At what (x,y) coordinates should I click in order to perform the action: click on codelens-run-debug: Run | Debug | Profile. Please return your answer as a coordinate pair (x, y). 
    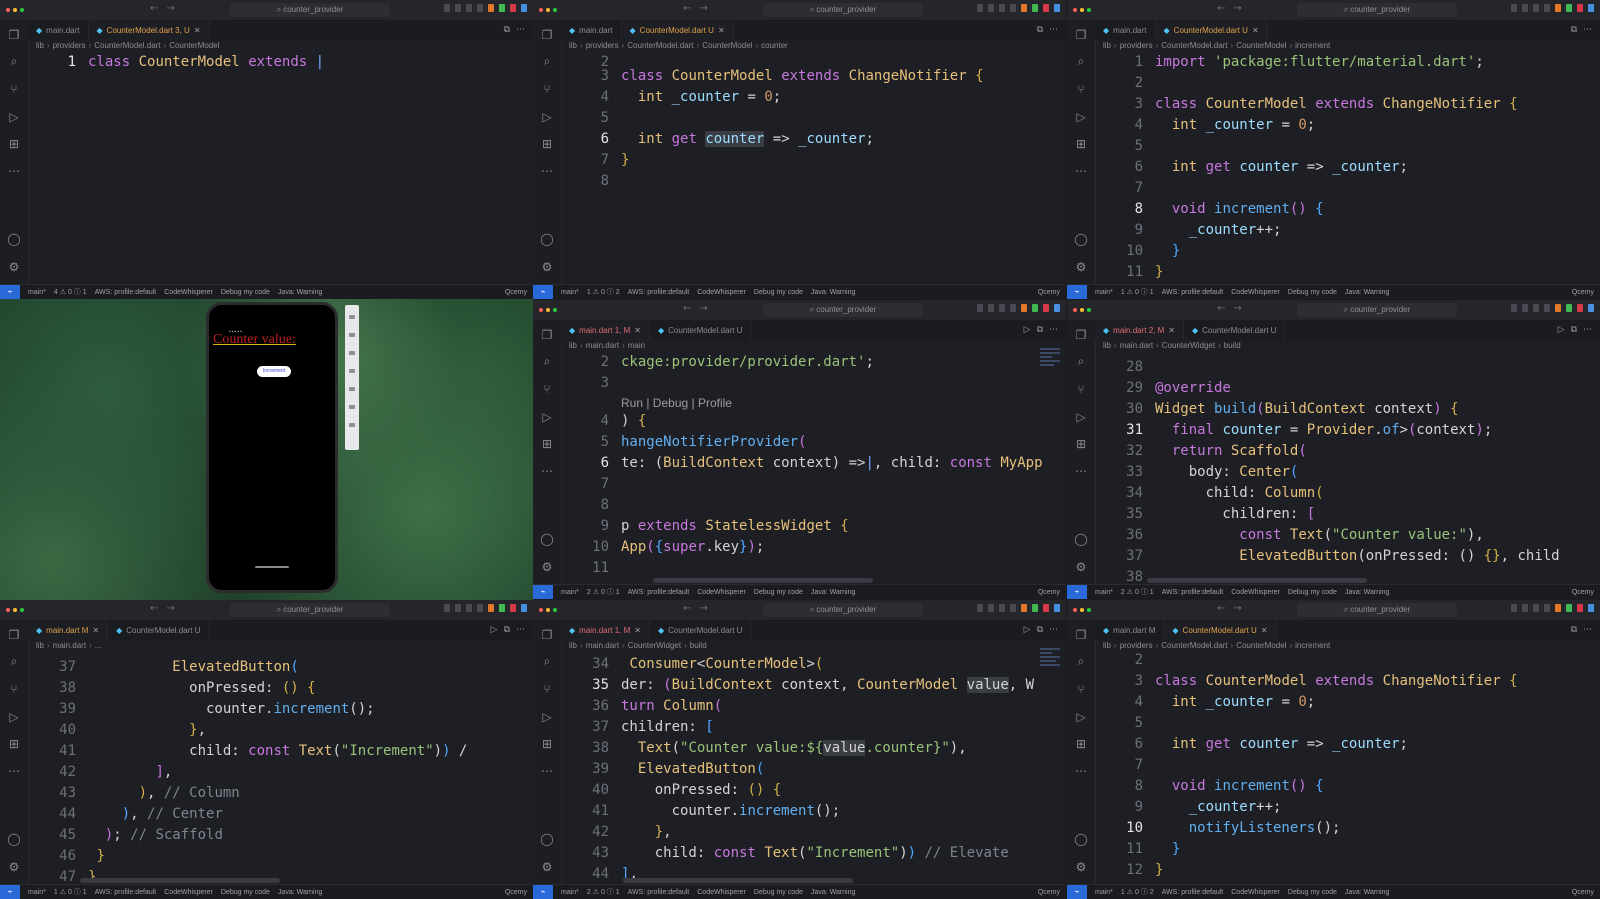
    Looking at the image, I should click on (676, 403).